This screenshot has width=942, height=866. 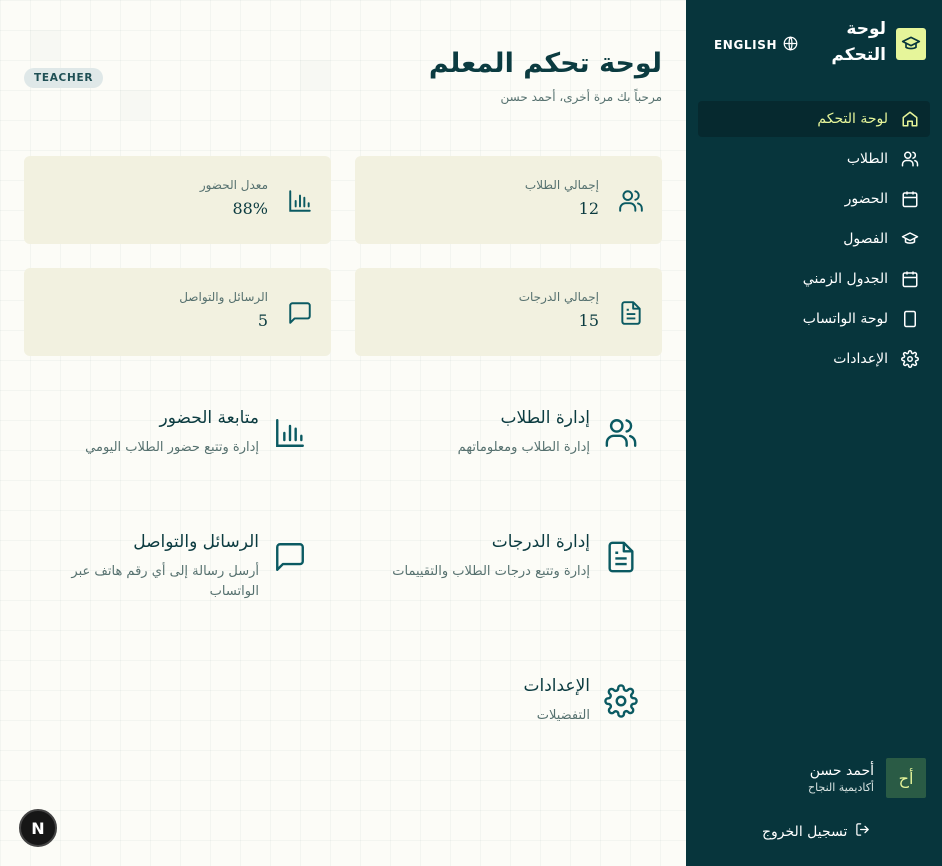 What do you see at coordinates (38, 828) in the screenshot?
I see `nextjs-dev-badge: N` at bounding box center [38, 828].